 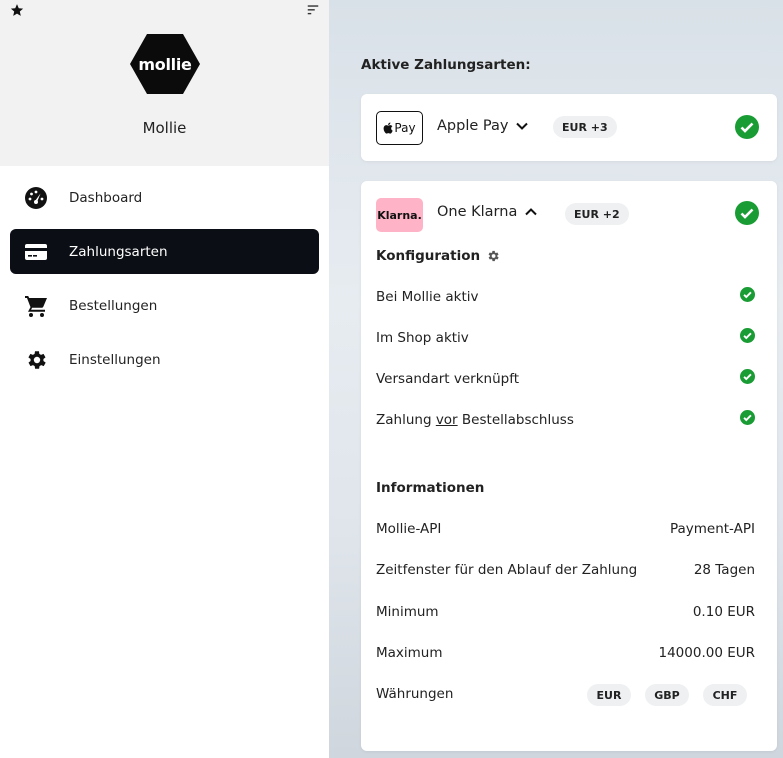 What do you see at coordinates (446, 420) in the screenshot?
I see `underlined-word: vor` at bounding box center [446, 420].